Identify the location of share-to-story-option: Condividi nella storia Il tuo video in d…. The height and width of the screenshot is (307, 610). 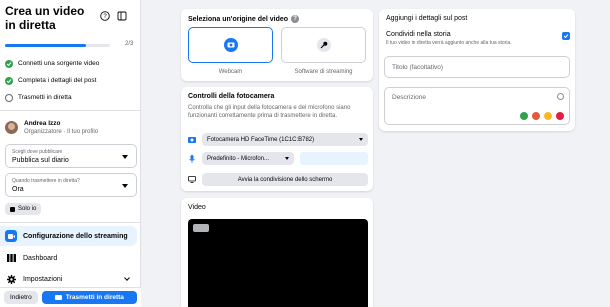
(478, 38).